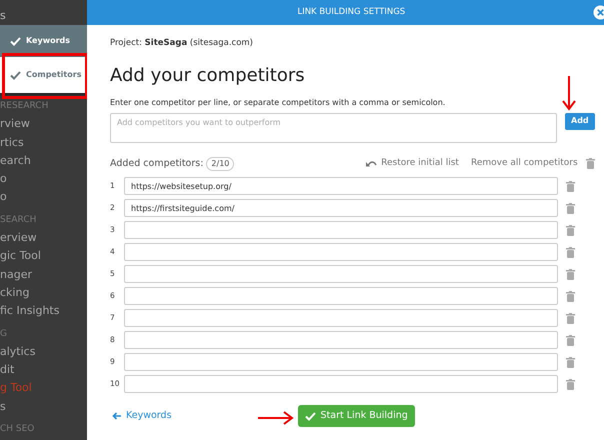 This screenshot has height=440, width=604. What do you see at coordinates (580, 121) in the screenshot?
I see `add-button: Add` at bounding box center [580, 121].